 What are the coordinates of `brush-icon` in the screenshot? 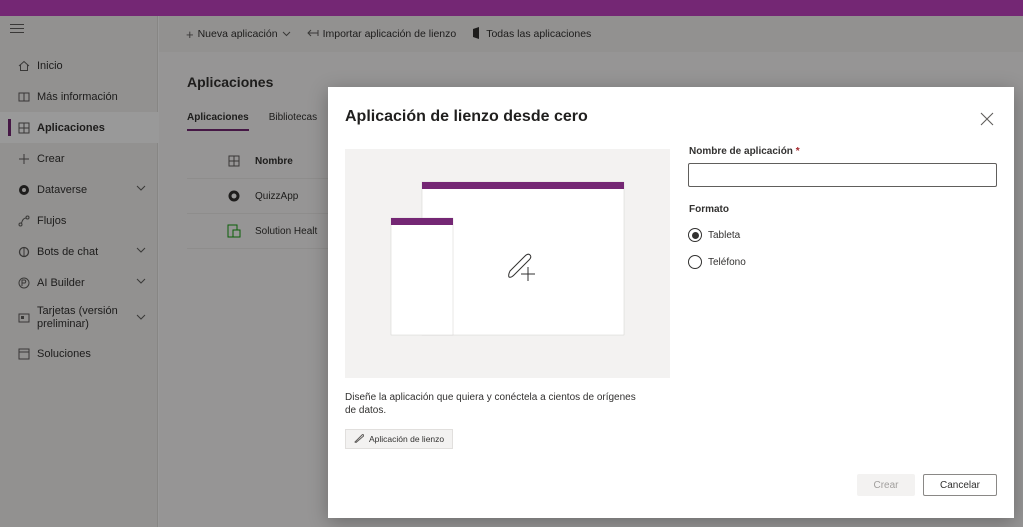 It's located at (359, 439).